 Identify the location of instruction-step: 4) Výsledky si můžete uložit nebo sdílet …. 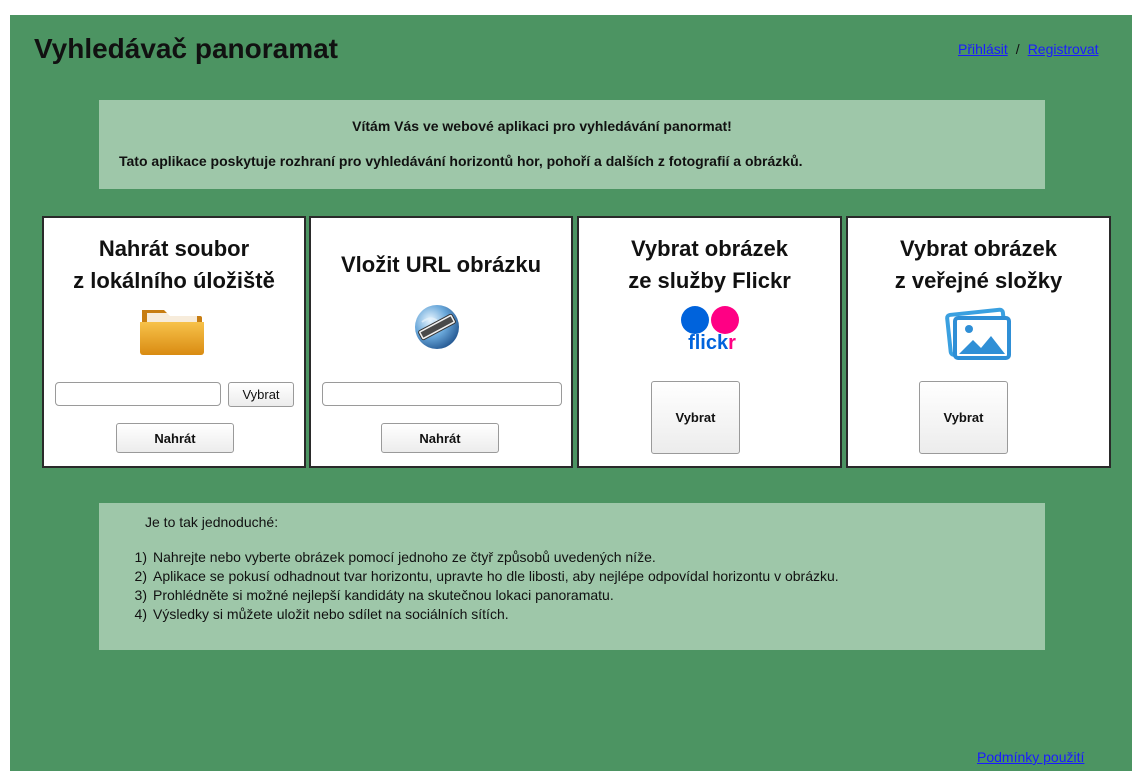
(479, 614).